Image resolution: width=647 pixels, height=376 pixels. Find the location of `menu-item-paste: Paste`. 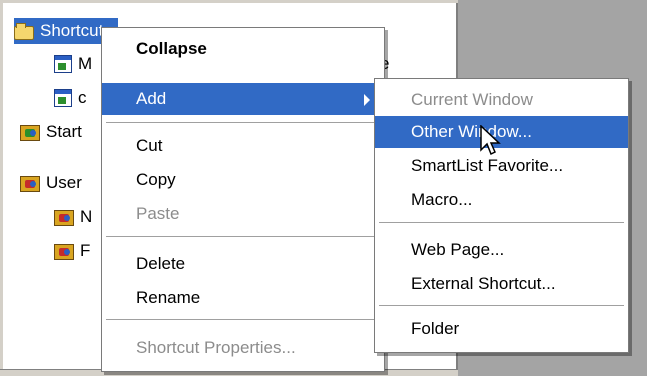

menu-item-paste: Paste is located at coordinates (243, 214).